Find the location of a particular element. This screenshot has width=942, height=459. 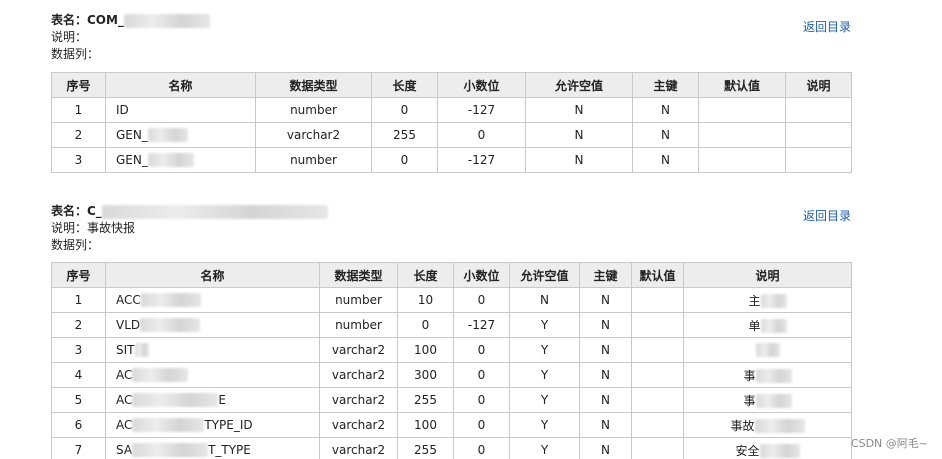

cell-name: SIT is located at coordinates (212, 350).